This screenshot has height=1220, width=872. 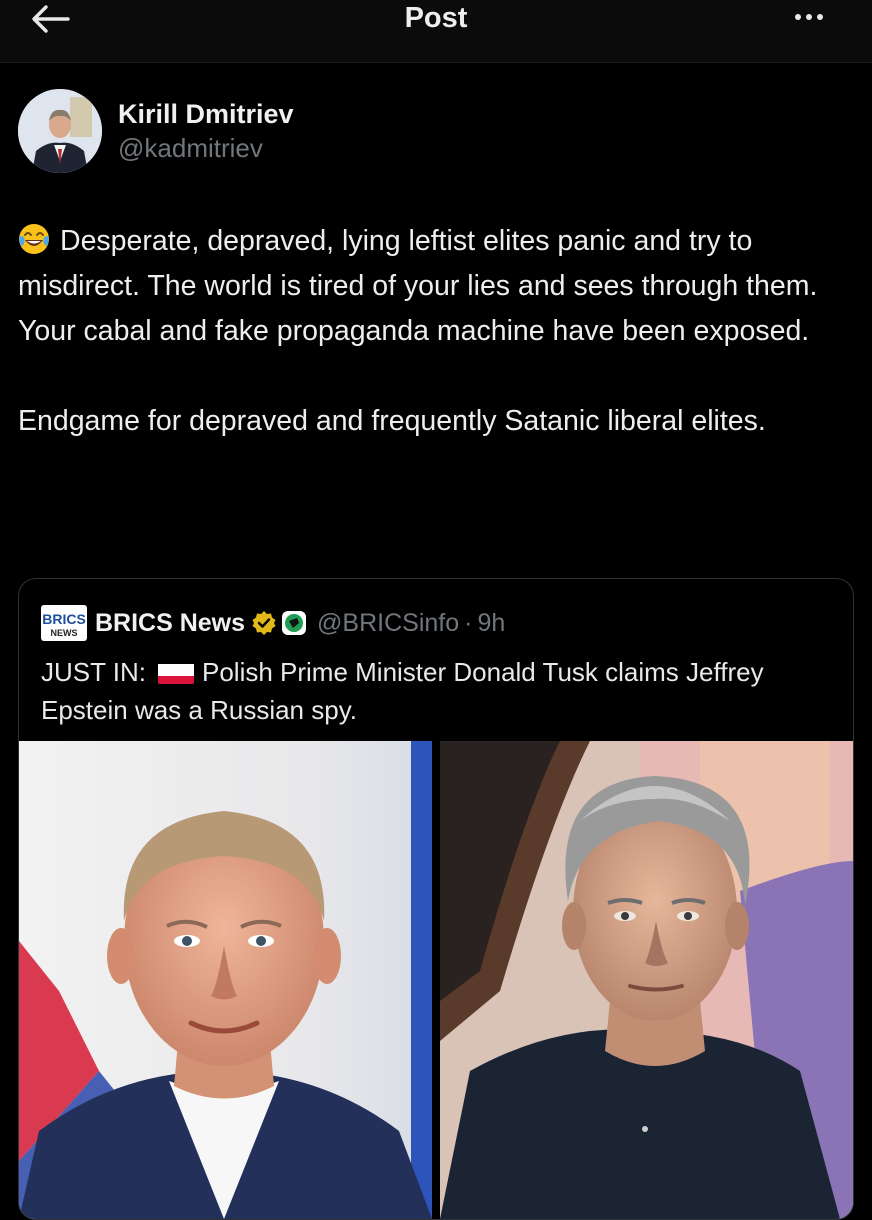 What do you see at coordinates (64, 619) in the screenshot?
I see `svg-text: BRICS` at bounding box center [64, 619].